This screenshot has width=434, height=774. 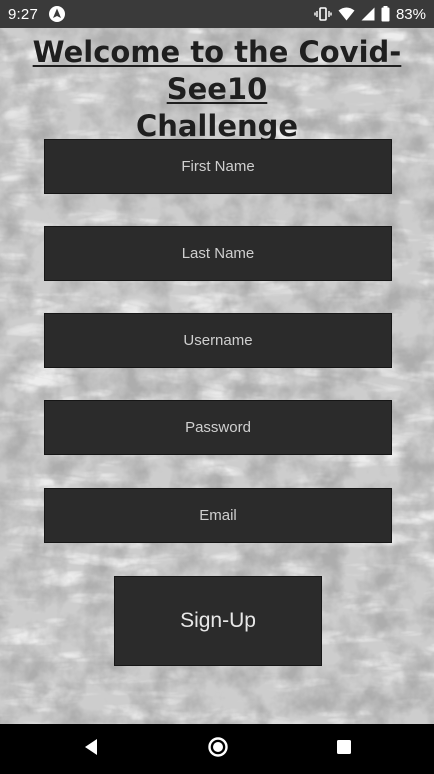 I want to click on last-name-field: Last Name, so click(x=218, y=253).